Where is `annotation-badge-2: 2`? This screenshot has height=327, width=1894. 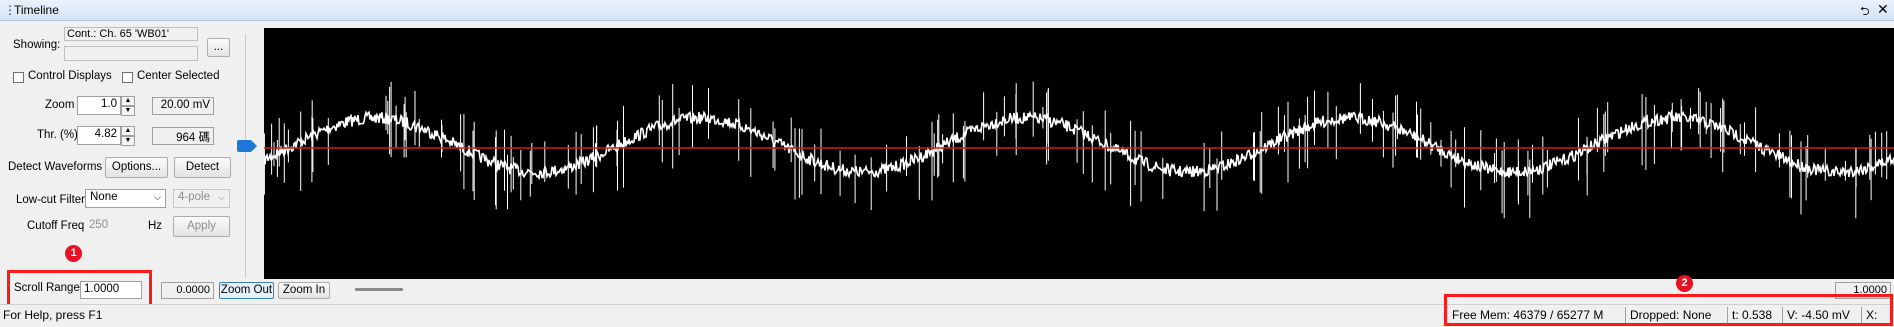 annotation-badge-2: 2 is located at coordinates (1684, 283).